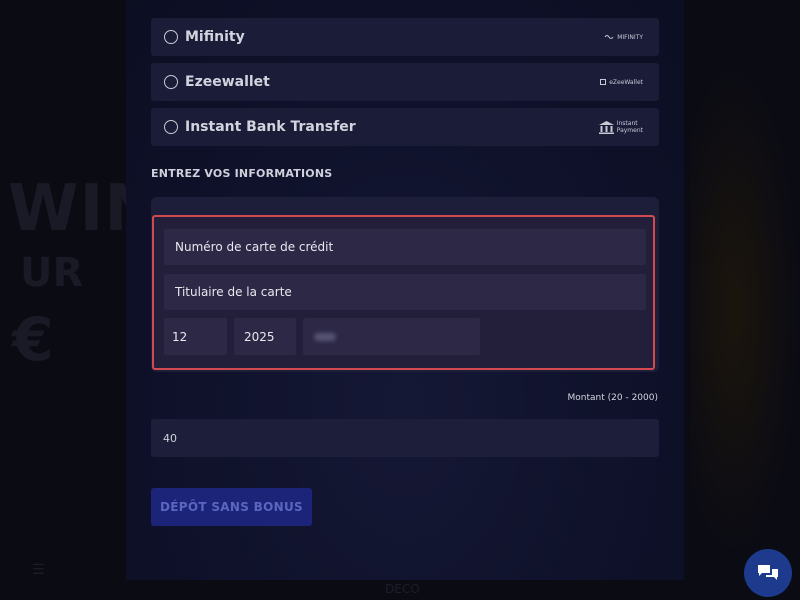  I want to click on live-chat-button, so click(768, 573).